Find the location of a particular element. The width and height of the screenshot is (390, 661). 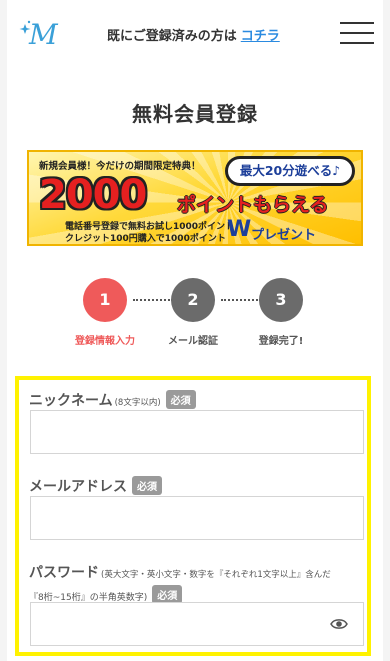

site-header: M 既にご登録済みの方は コチラ is located at coordinates (195, 34).